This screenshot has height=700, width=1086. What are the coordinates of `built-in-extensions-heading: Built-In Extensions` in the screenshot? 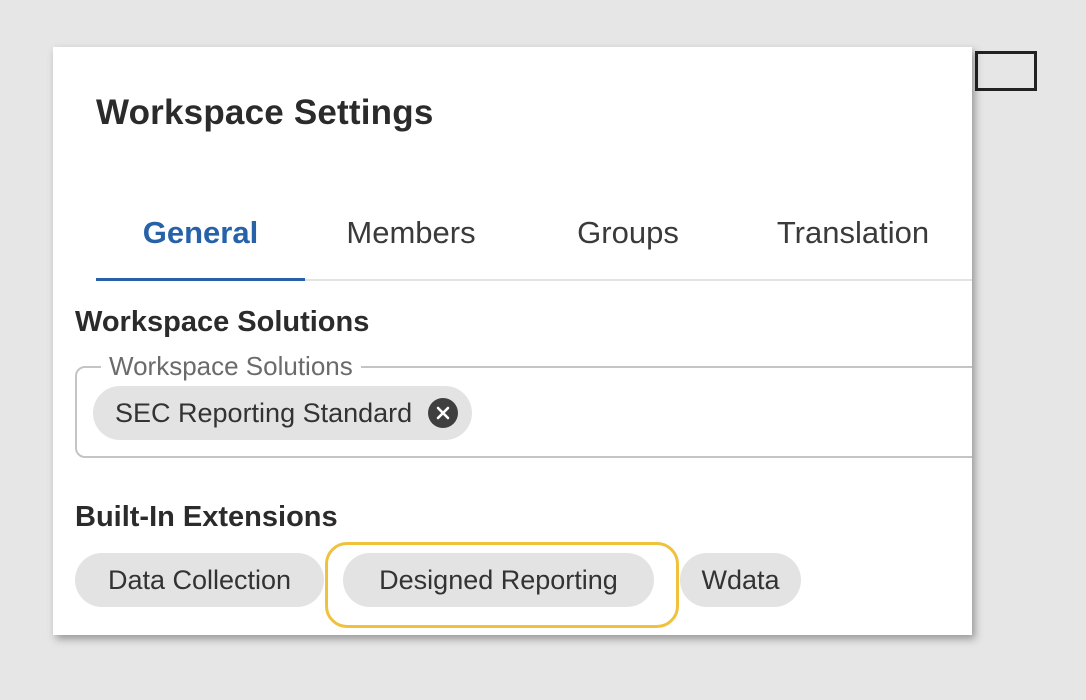 It's located at (206, 517).